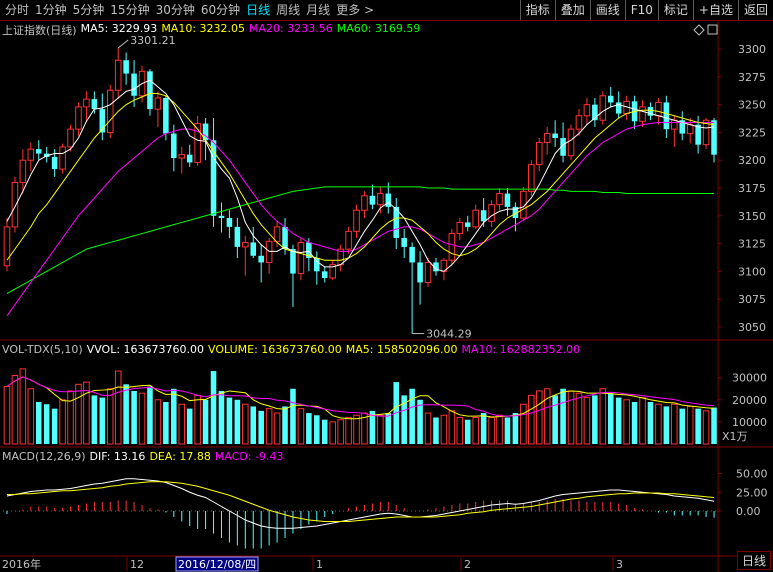 This screenshot has width=773, height=572. I want to click on volume-panel-title: VOL-TDX(5,10), so click(42, 349).